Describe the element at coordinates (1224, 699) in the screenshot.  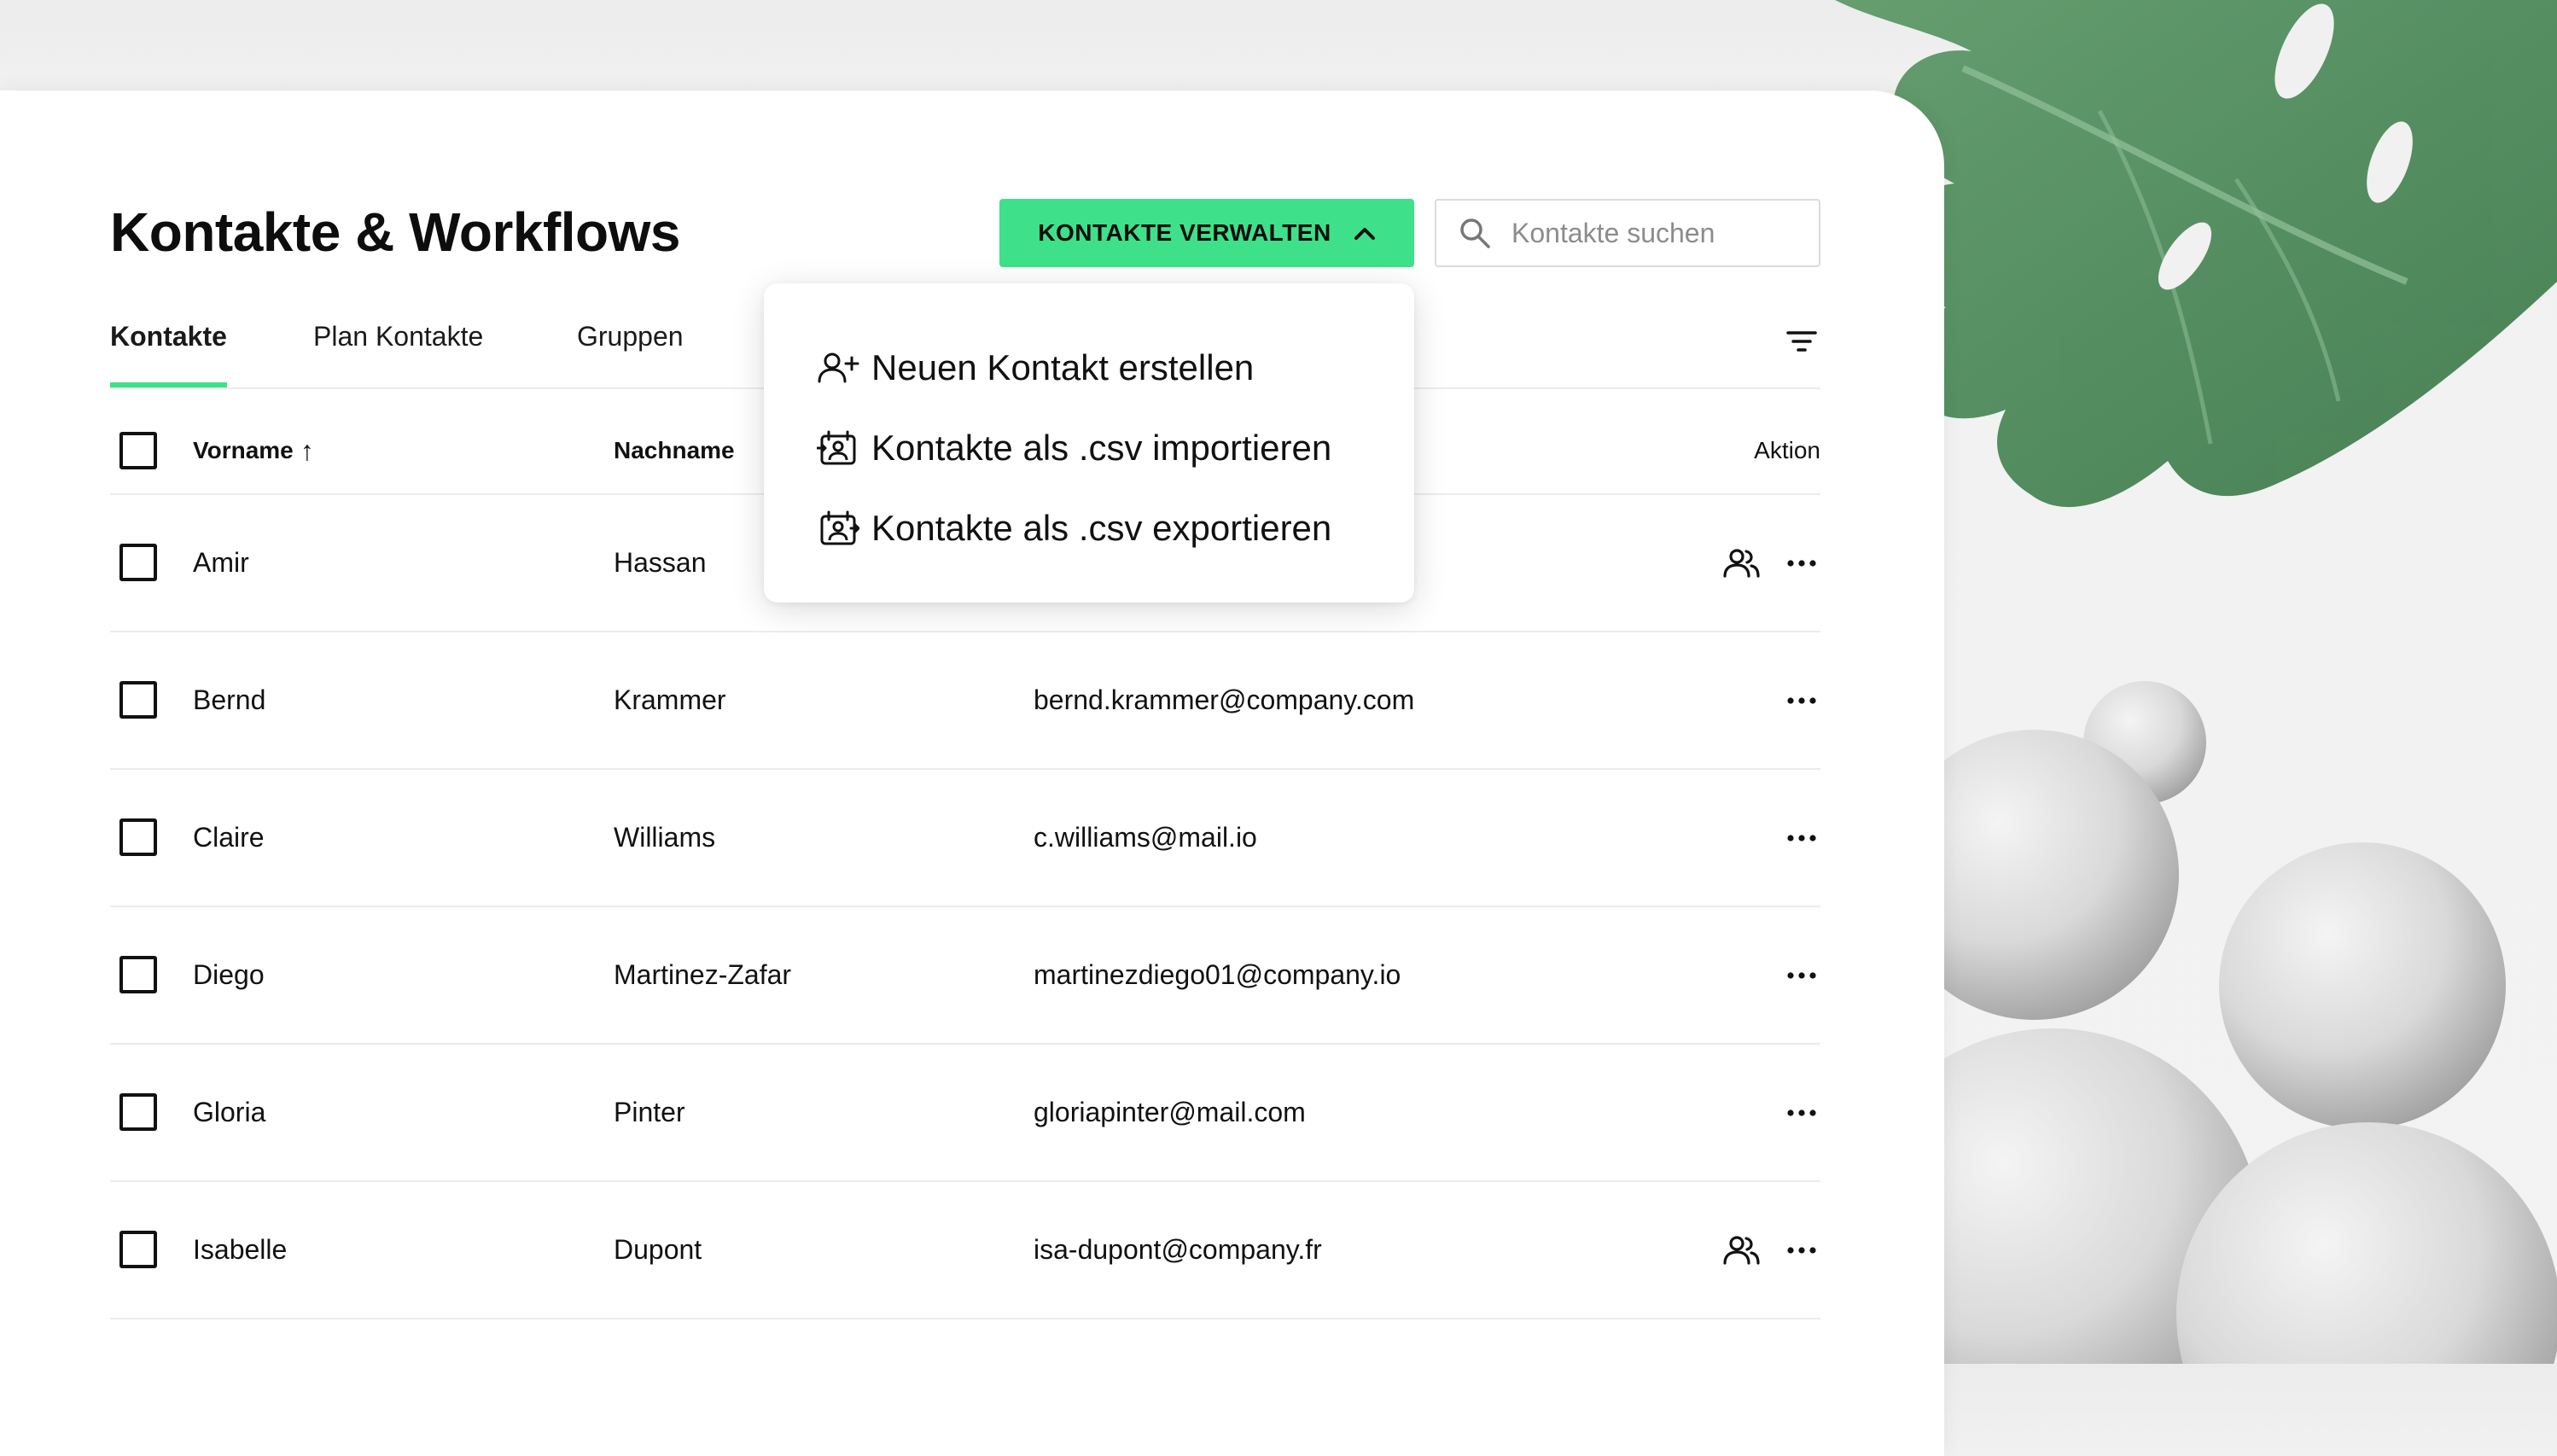
I see `email-cell: bernd.krammer@company.com` at that location.